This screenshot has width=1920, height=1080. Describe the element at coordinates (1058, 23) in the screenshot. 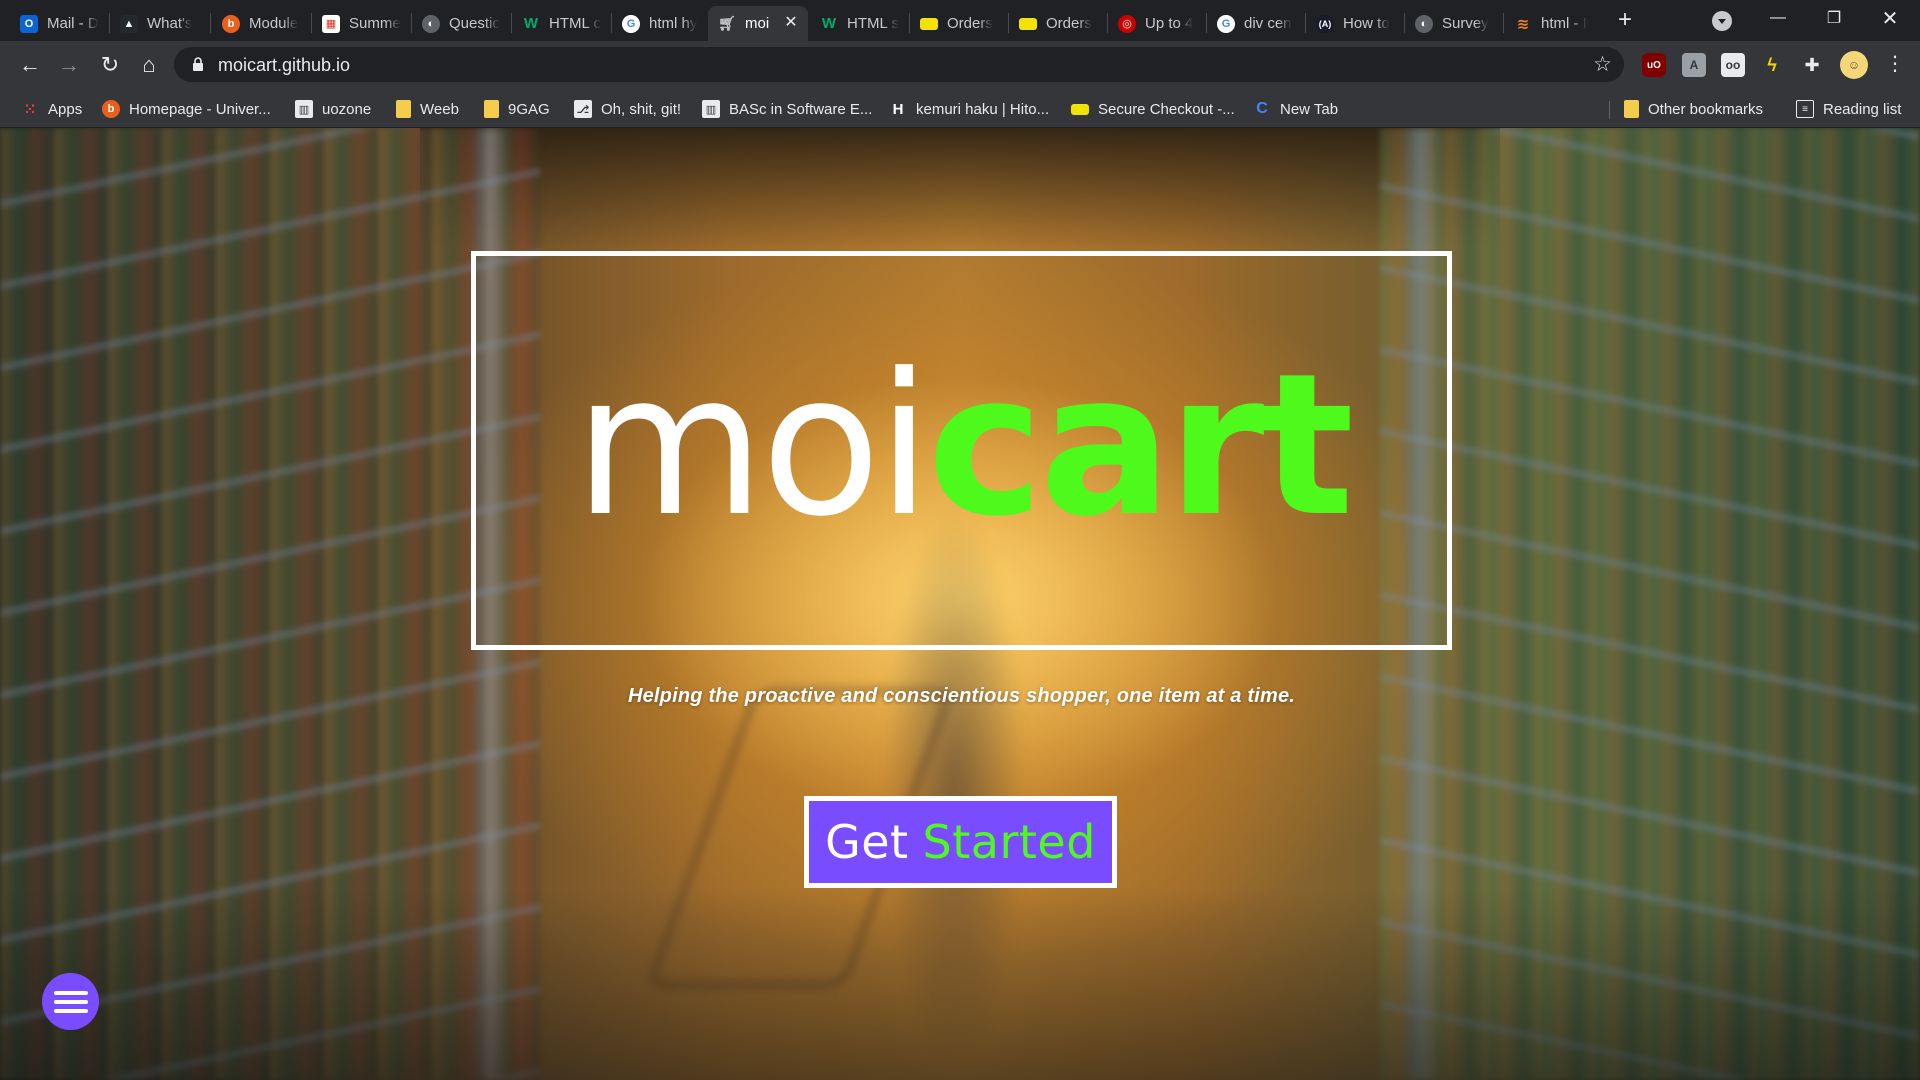

I see `tab-orders-2: Orders` at that location.